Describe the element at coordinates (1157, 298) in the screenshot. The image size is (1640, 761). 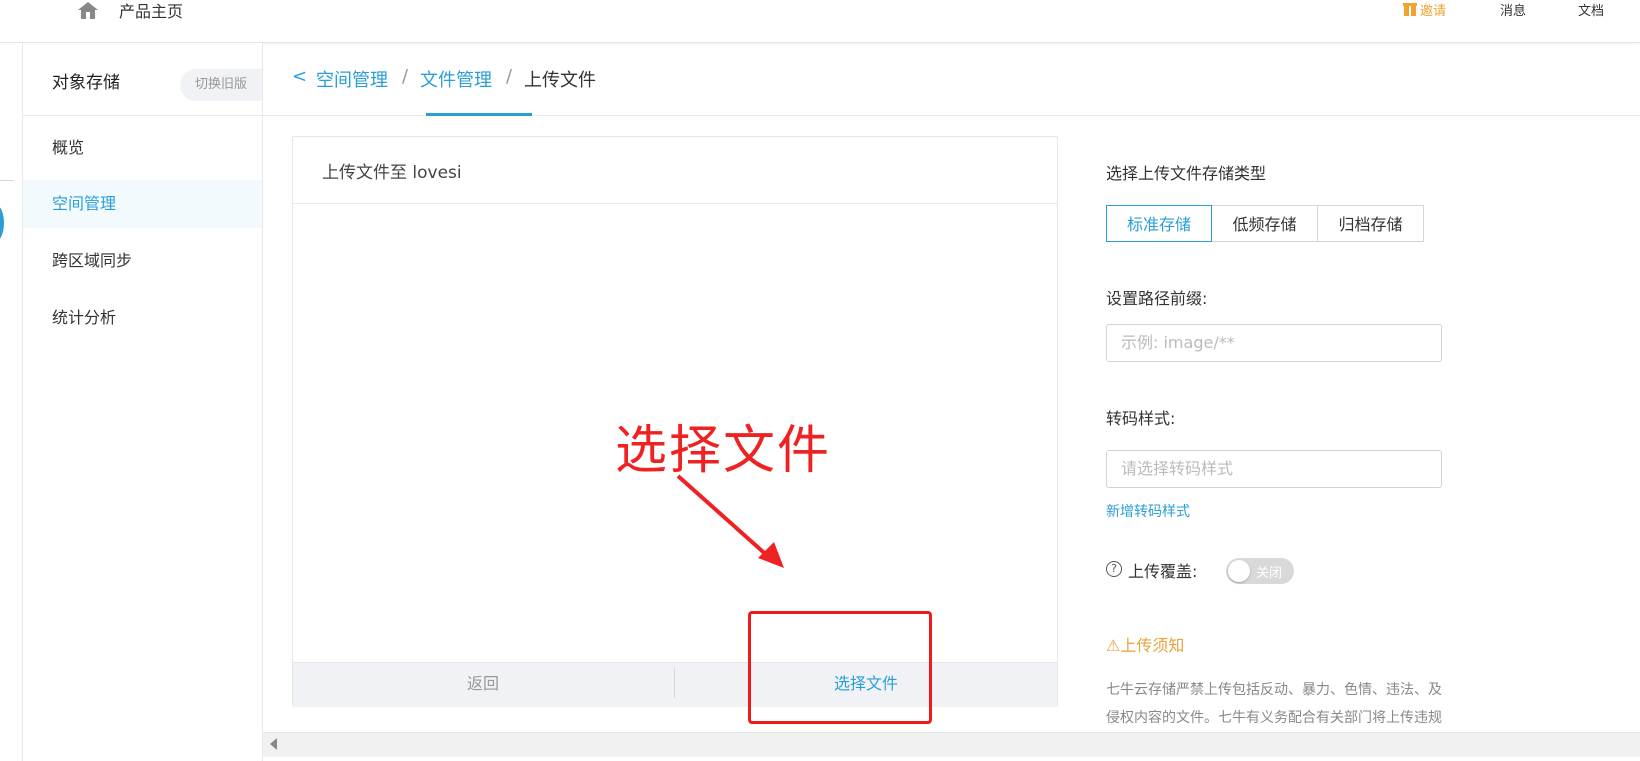
I see `prefix-label: 设置路径前缀:` at that location.